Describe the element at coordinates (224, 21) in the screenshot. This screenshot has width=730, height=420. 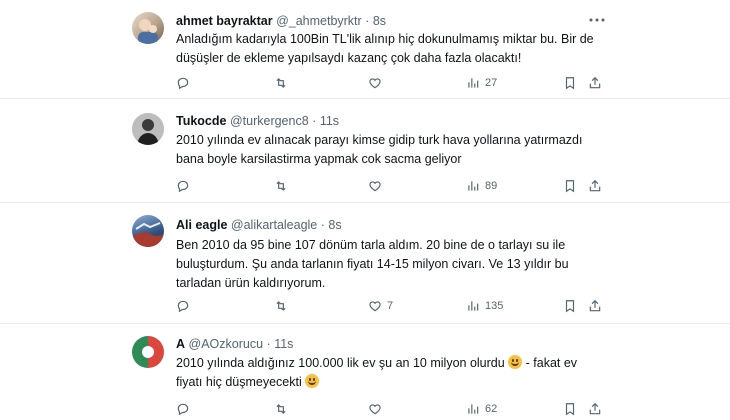
I see `display-name: ahmet bayraktar` at that location.